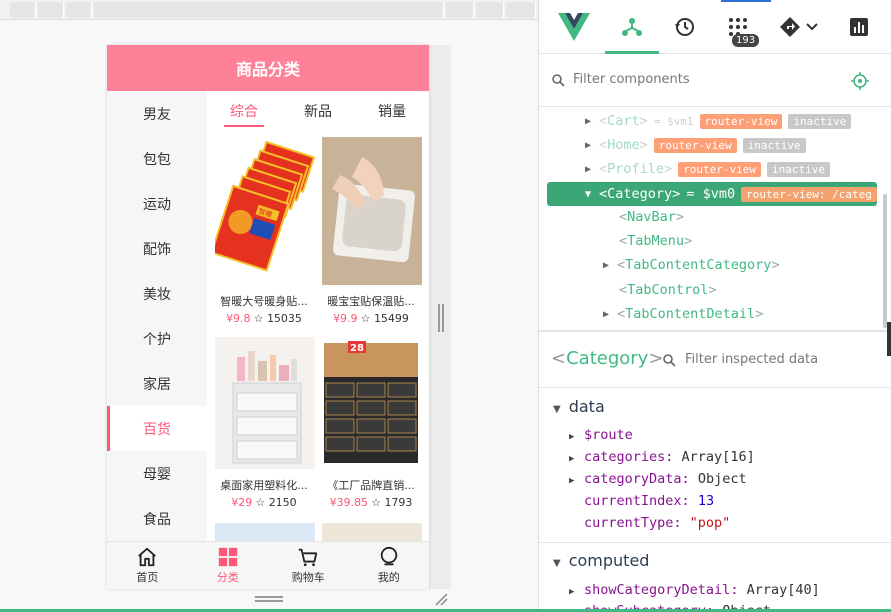  Describe the element at coordinates (685, 27) in the screenshot. I see `history-icon` at that location.